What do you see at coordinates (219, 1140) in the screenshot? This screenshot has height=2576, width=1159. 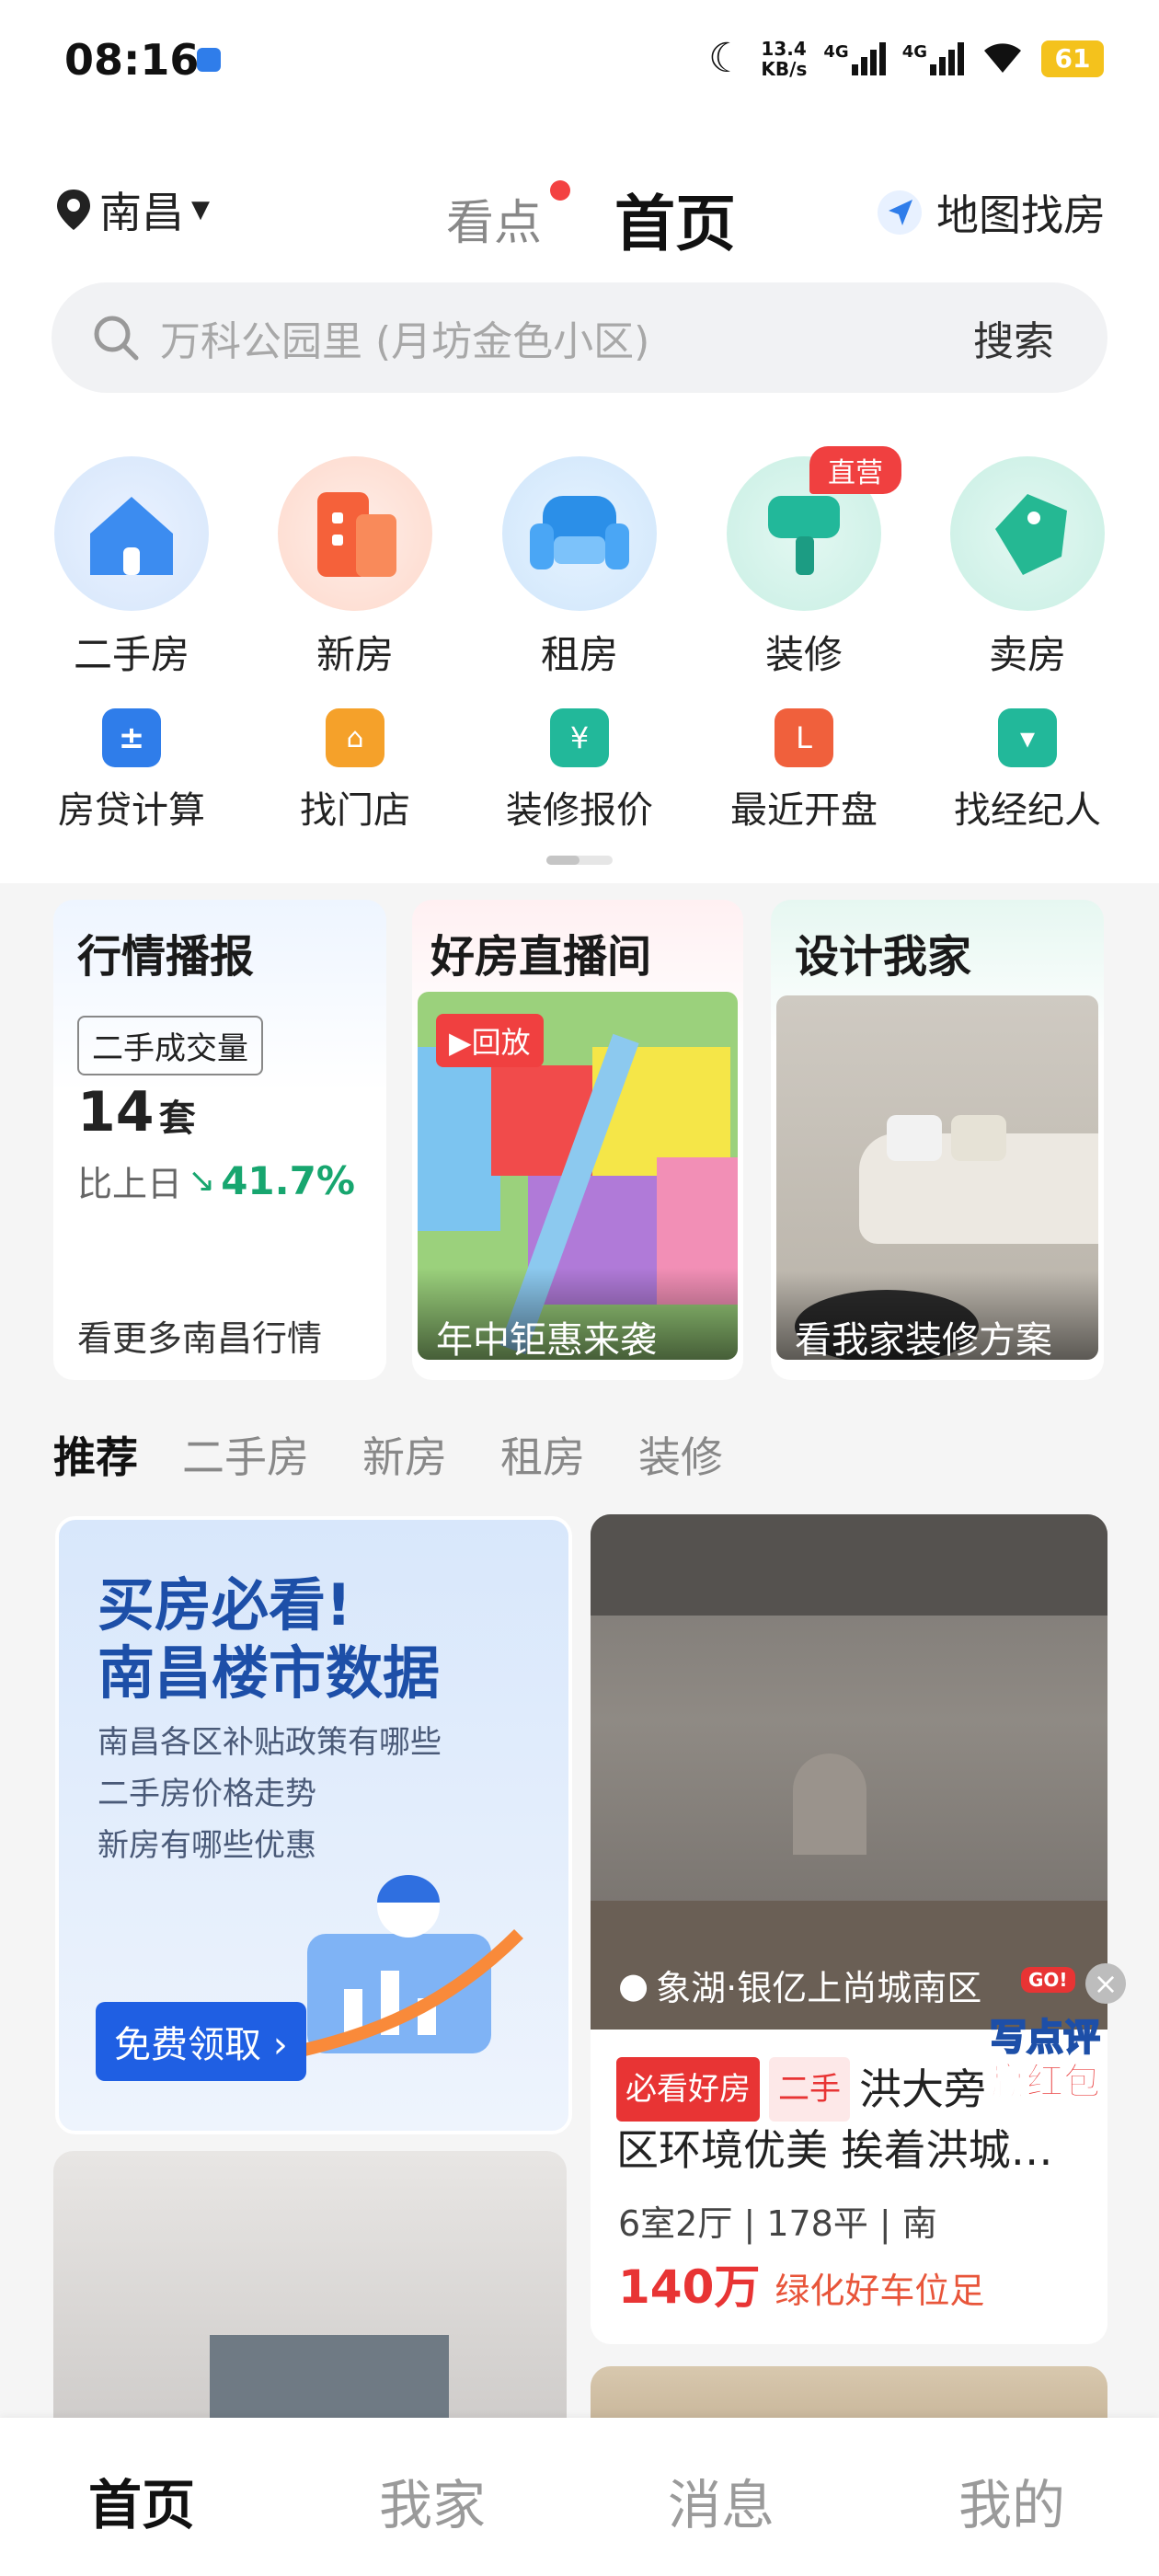 I see `market-card: 行情播报 二手成交量 14 套 比上日 ↘ 41.7% 看更多南昌行情` at bounding box center [219, 1140].